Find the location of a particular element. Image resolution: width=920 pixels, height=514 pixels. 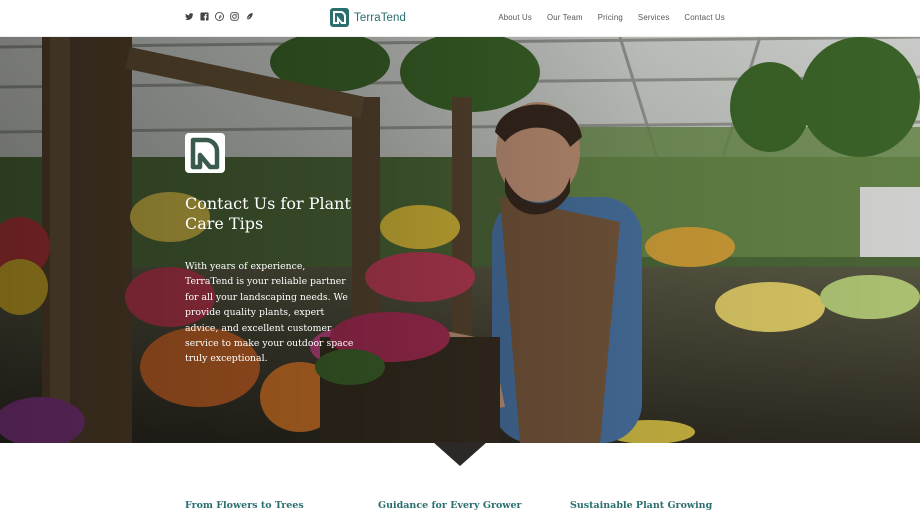

social-links is located at coordinates (219, 16).